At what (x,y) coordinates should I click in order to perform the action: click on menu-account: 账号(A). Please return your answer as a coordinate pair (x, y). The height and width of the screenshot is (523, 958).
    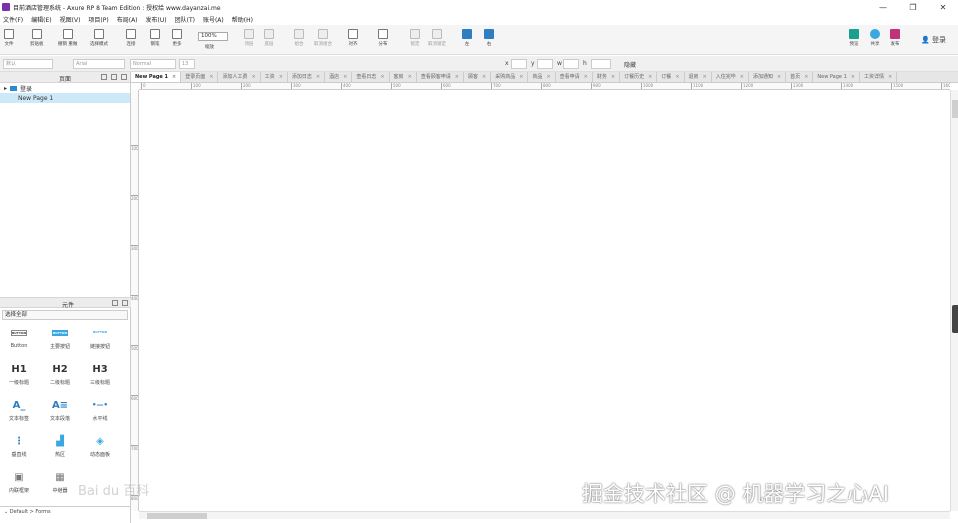
    Looking at the image, I should click on (213, 19).